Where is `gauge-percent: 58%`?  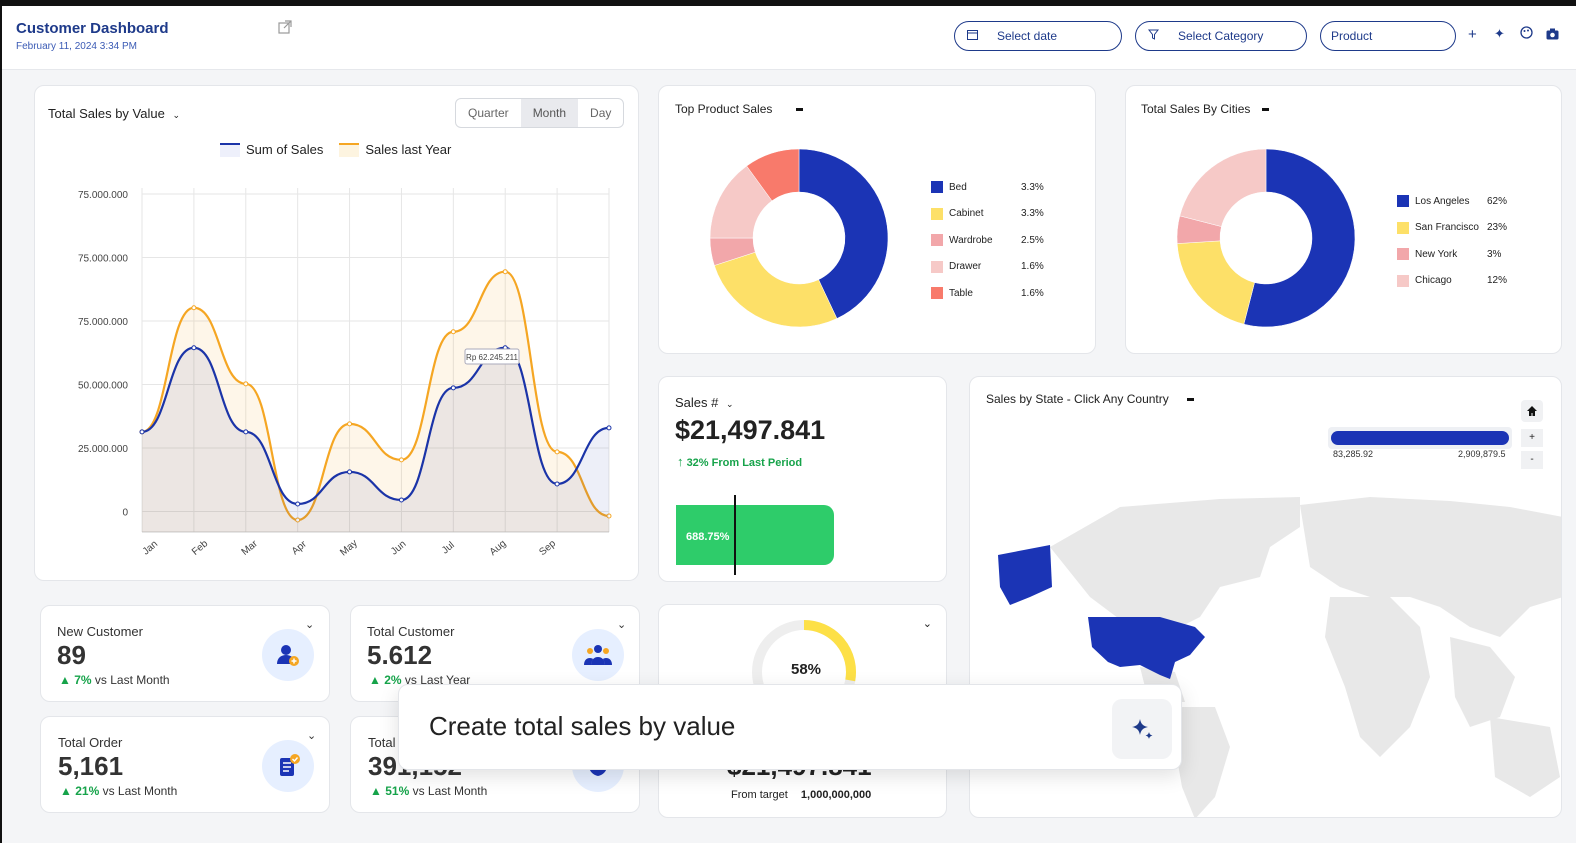
gauge-percent: 58% is located at coordinates (806, 669).